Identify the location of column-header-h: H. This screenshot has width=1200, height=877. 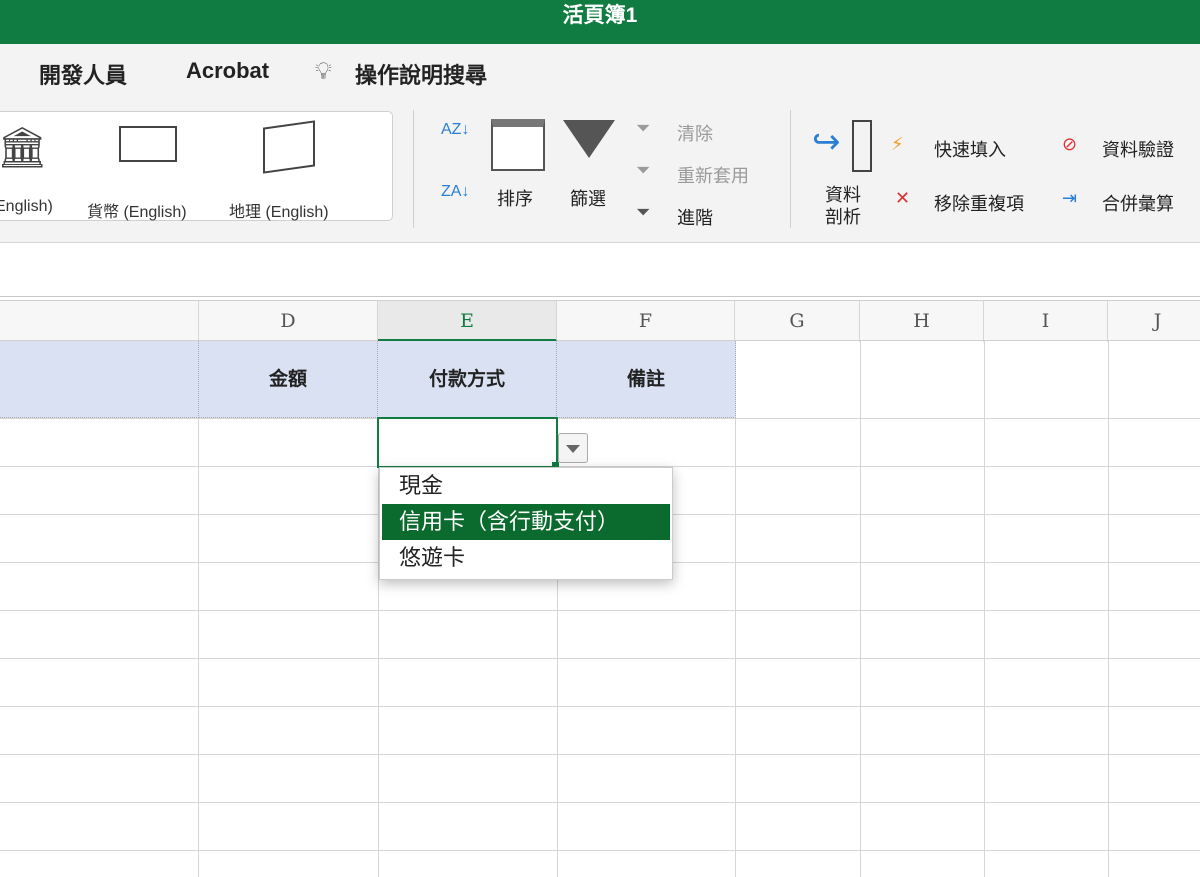
(922, 321).